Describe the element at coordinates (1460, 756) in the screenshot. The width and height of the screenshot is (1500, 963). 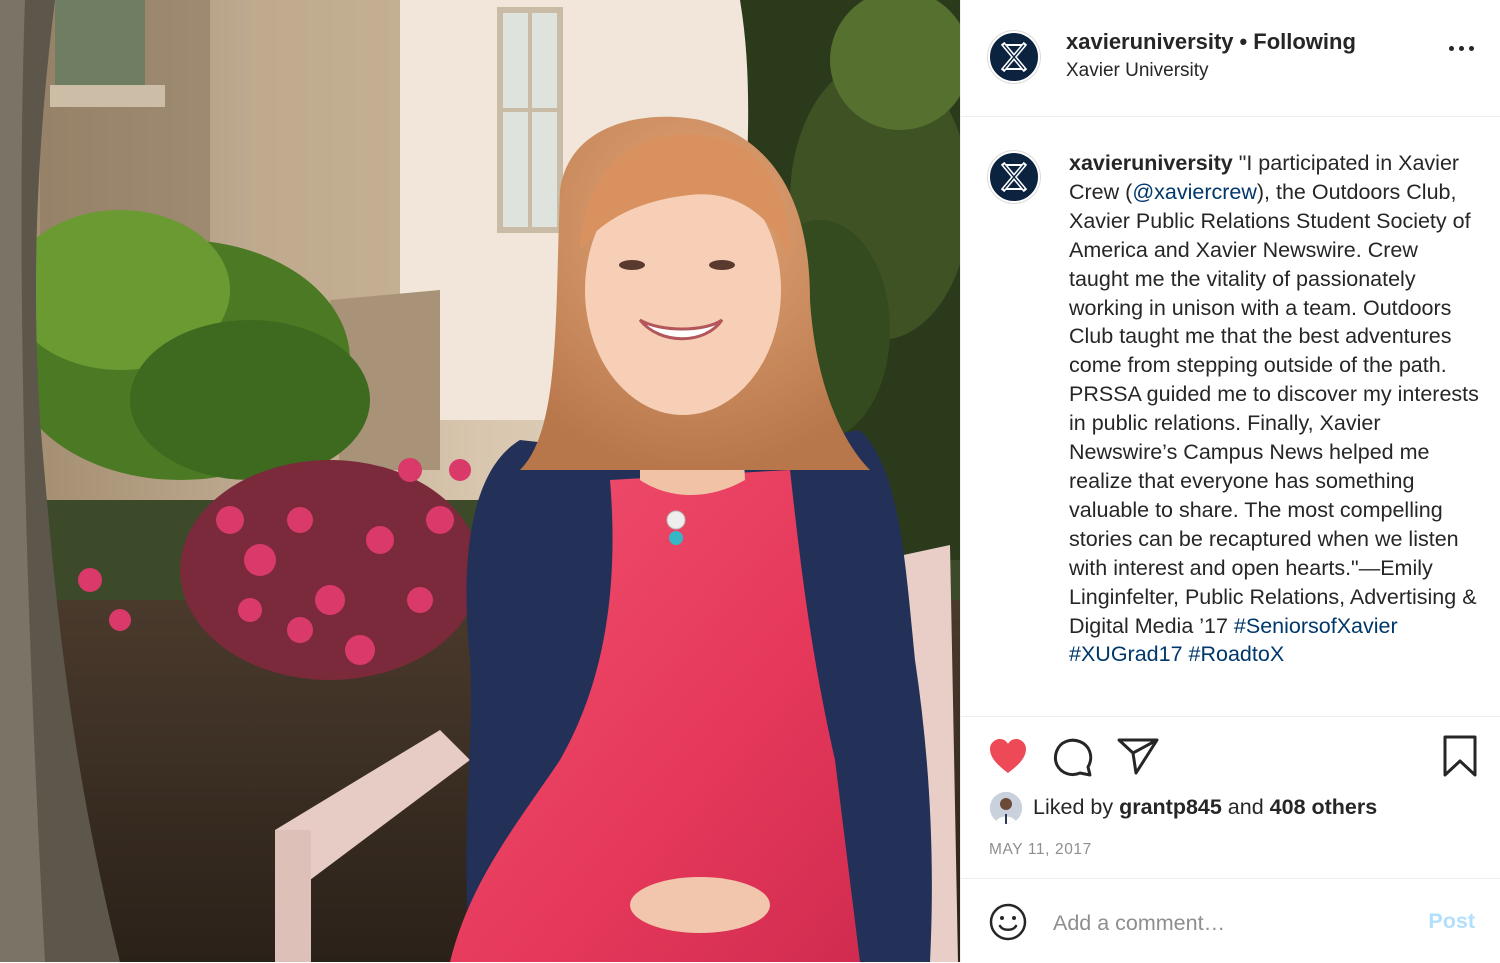
I see `bookmark-icon` at that location.